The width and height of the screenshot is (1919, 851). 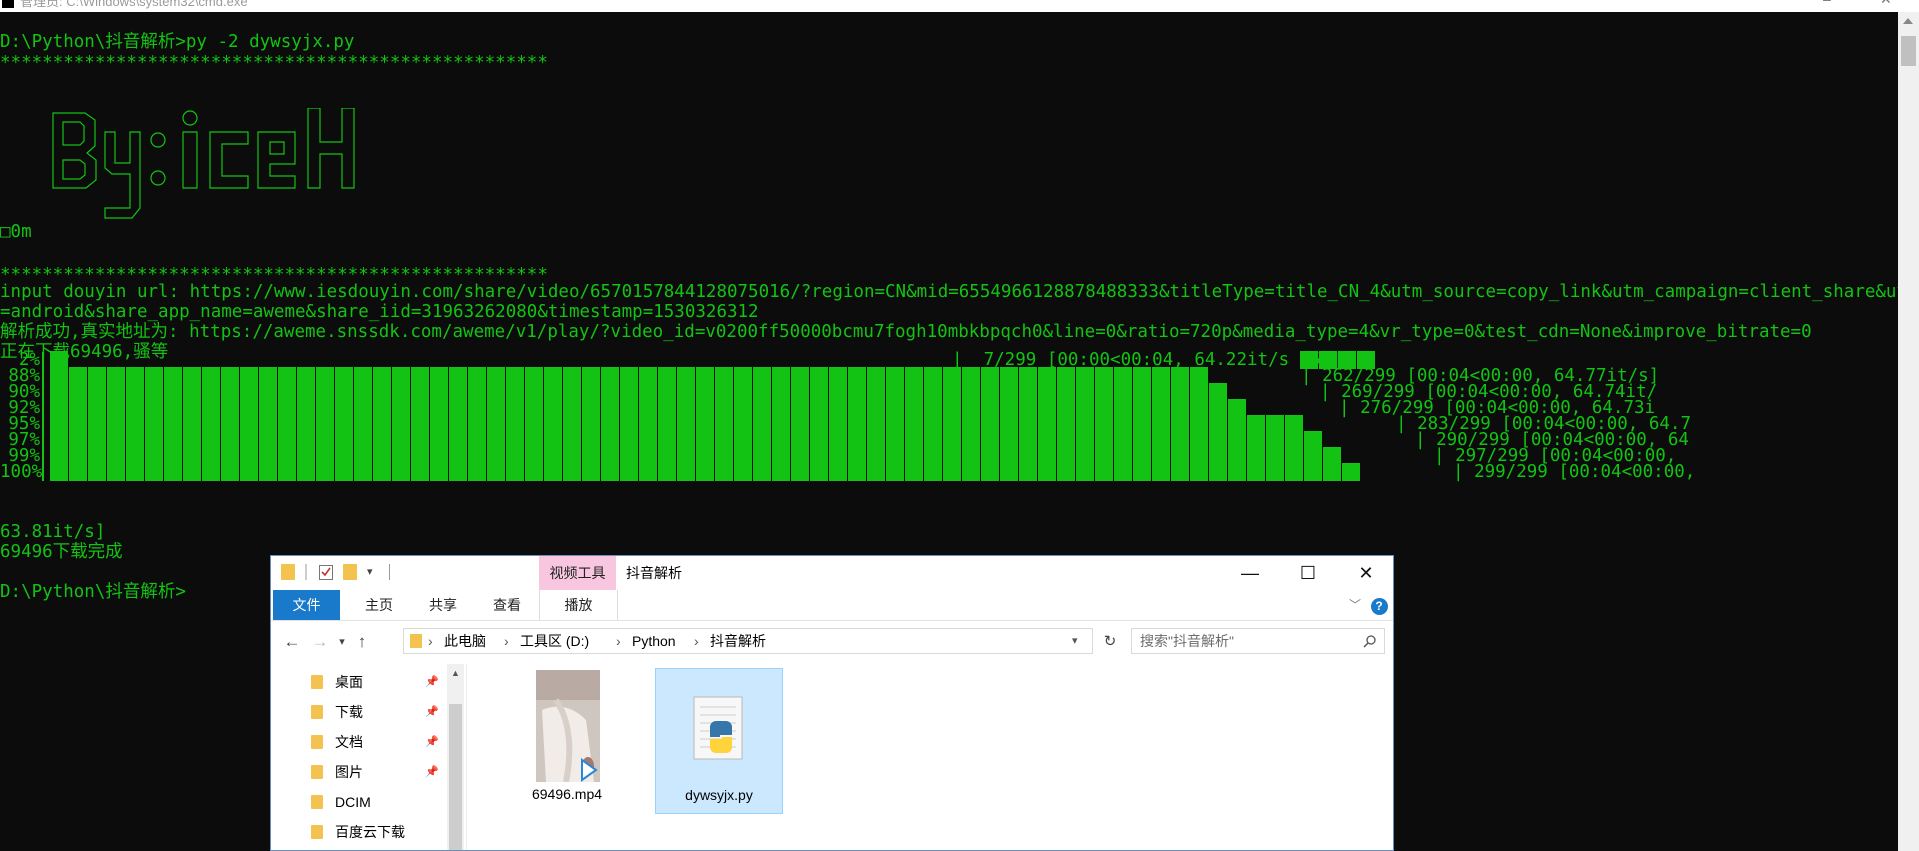 What do you see at coordinates (381, 802) in the screenshot?
I see `sidebar-item: DCIM` at bounding box center [381, 802].